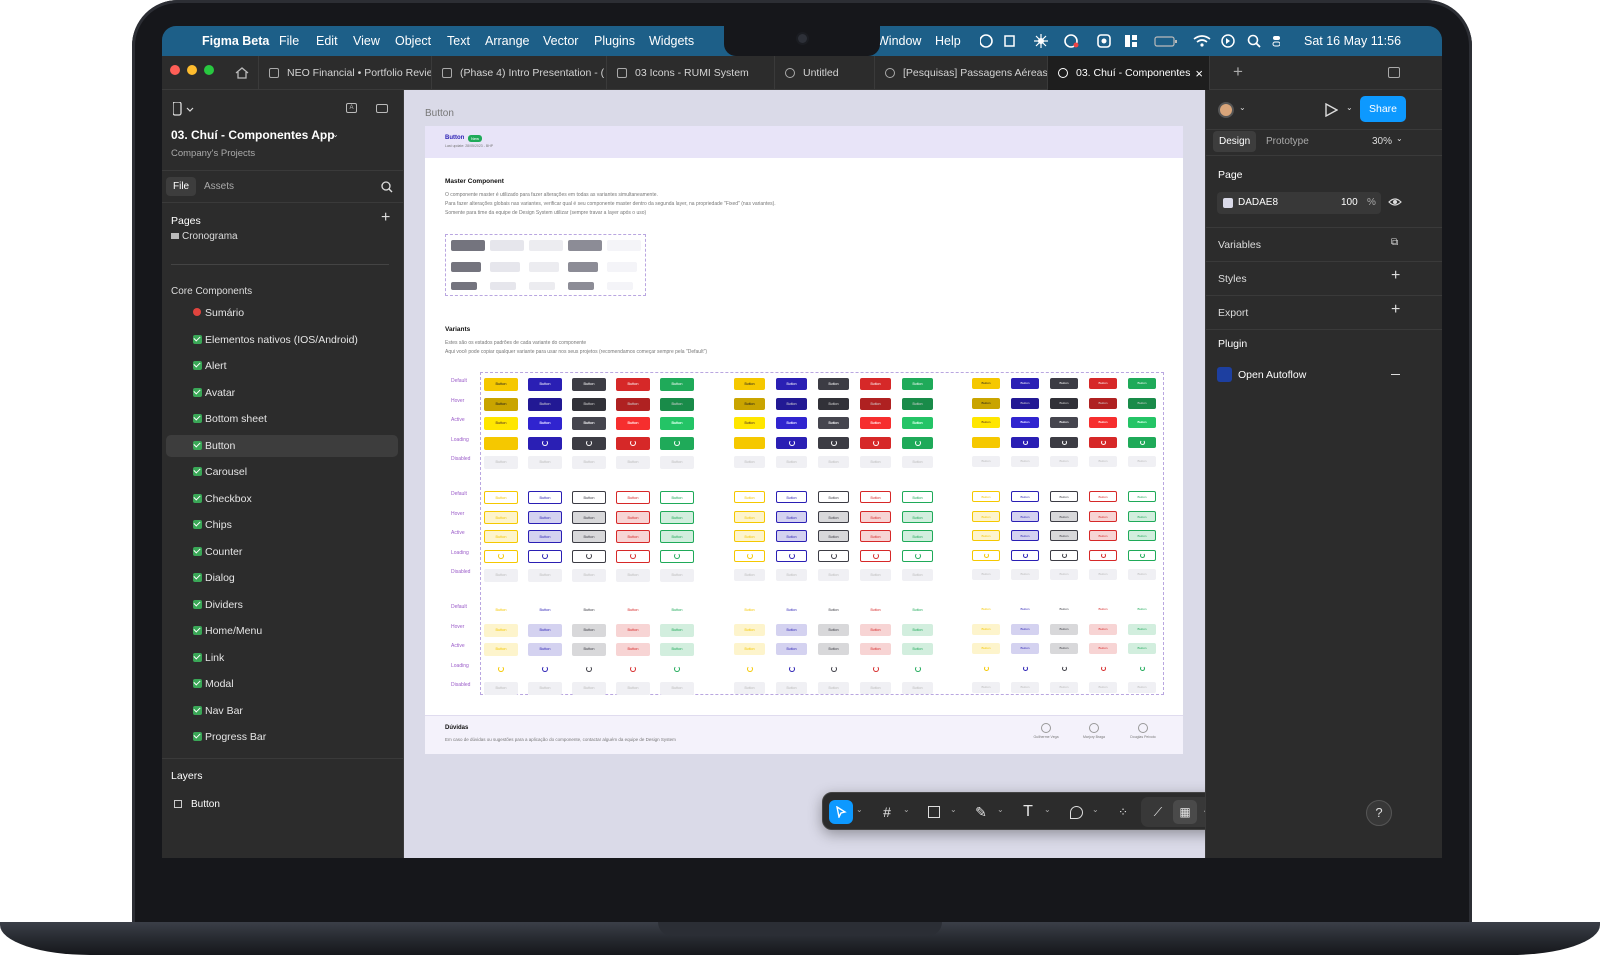 The height and width of the screenshot is (969, 1600). Describe the element at coordinates (1395, 276) in the screenshot. I see `plus-icon: +` at that location.